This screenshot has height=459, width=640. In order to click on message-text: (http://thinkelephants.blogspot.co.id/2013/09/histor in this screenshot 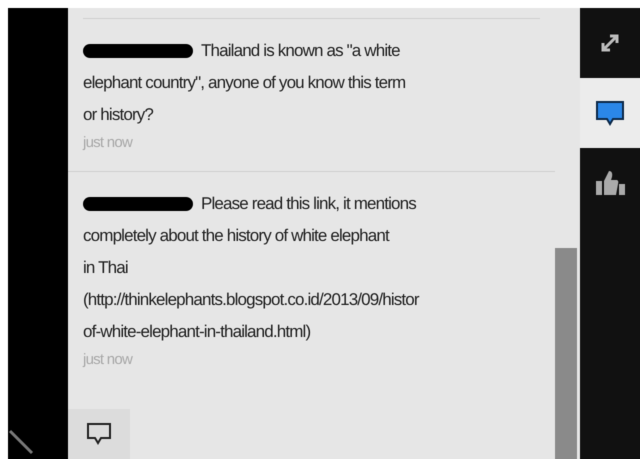, I will do `click(251, 300)`.